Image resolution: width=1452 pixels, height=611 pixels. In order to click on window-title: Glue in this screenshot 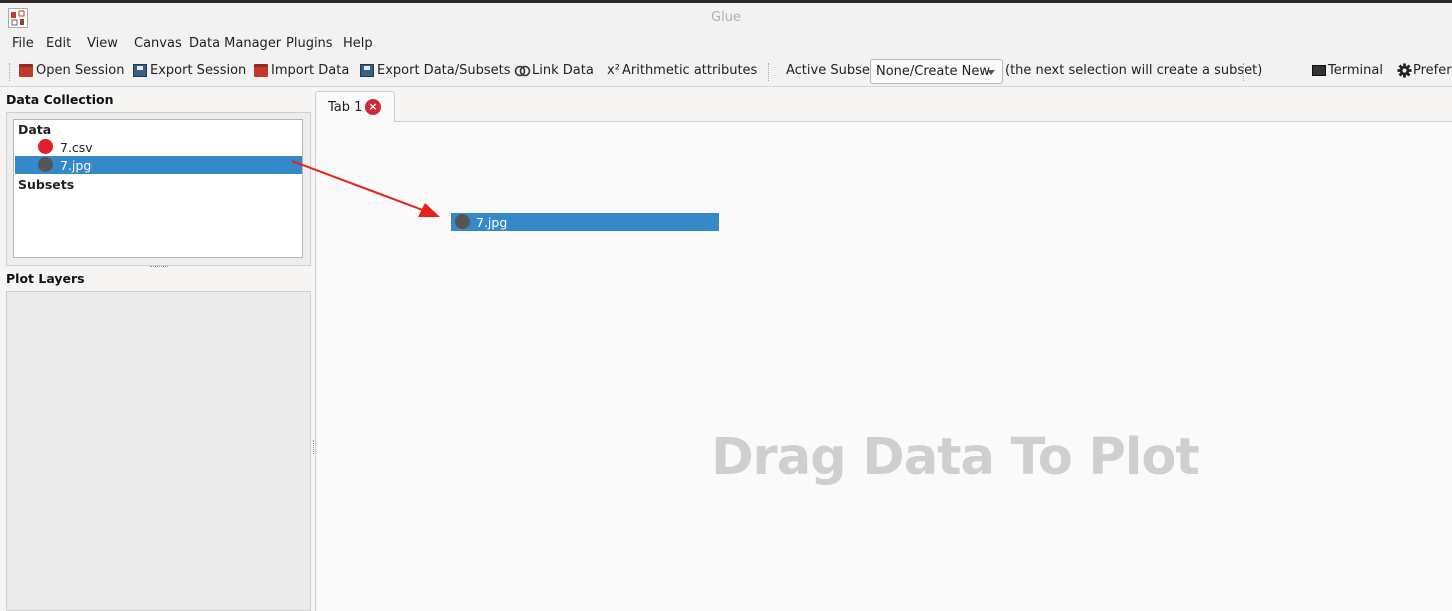, I will do `click(726, 17)`.